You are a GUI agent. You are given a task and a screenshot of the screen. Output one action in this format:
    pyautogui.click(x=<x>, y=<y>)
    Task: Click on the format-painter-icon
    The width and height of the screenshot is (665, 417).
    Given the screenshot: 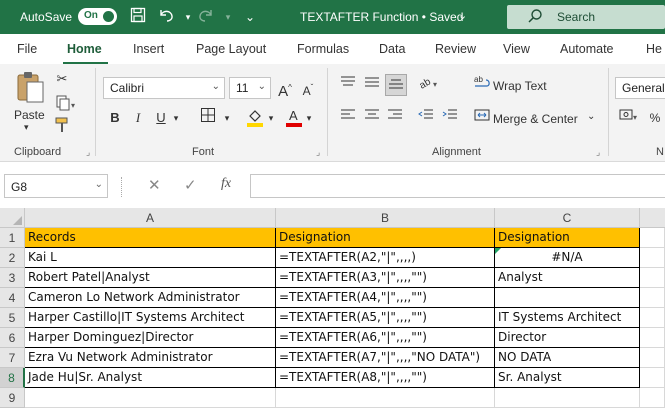 What is the action you would take?
    pyautogui.click(x=62, y=127)
    